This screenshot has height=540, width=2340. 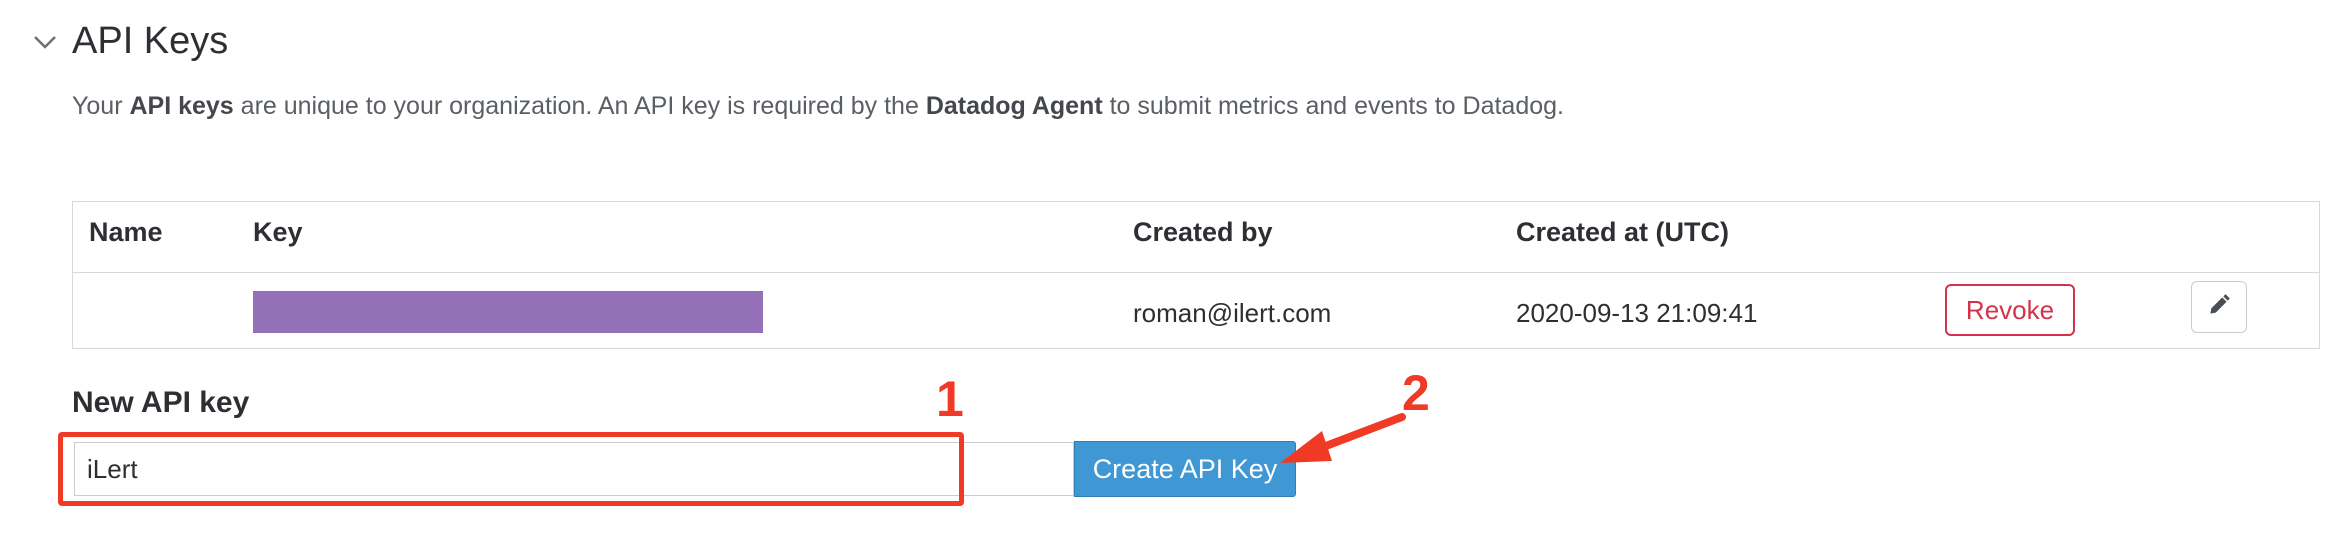 I want to click on table-header-row: Name Key Created by Created at (UTC), so click(x=1196, y=237).